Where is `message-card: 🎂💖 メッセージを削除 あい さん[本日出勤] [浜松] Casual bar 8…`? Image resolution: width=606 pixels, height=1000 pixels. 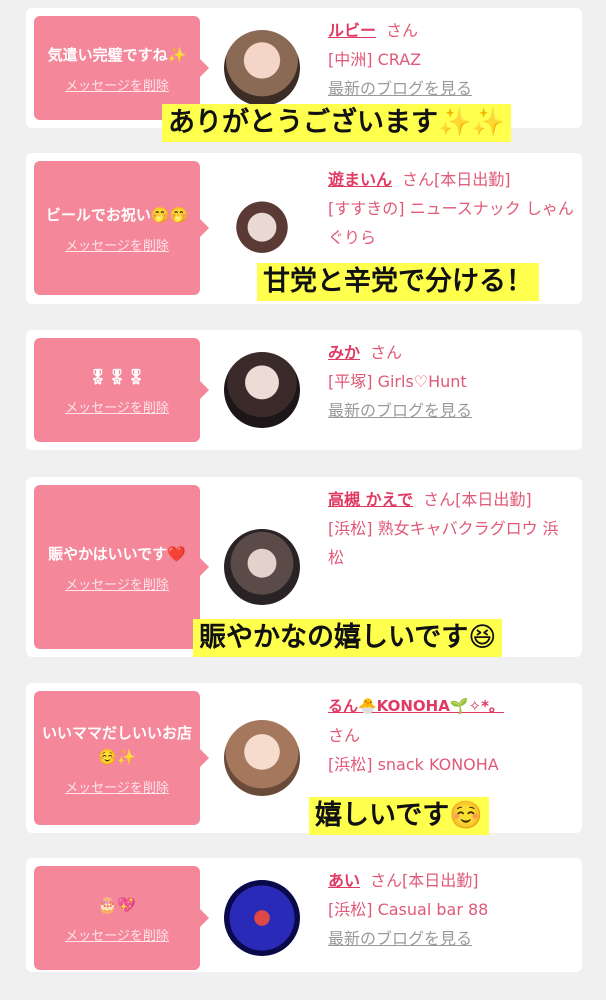 message-card: 🎂💖 メッセージを削除 あい さん[本日出勤] [浜松] Casual bar 8… is located at coordinates (304, 915).